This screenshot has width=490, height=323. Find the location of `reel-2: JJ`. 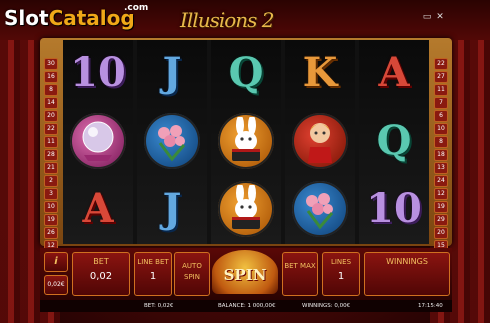

reel-2: JJ is located at coordinates (172, 142).